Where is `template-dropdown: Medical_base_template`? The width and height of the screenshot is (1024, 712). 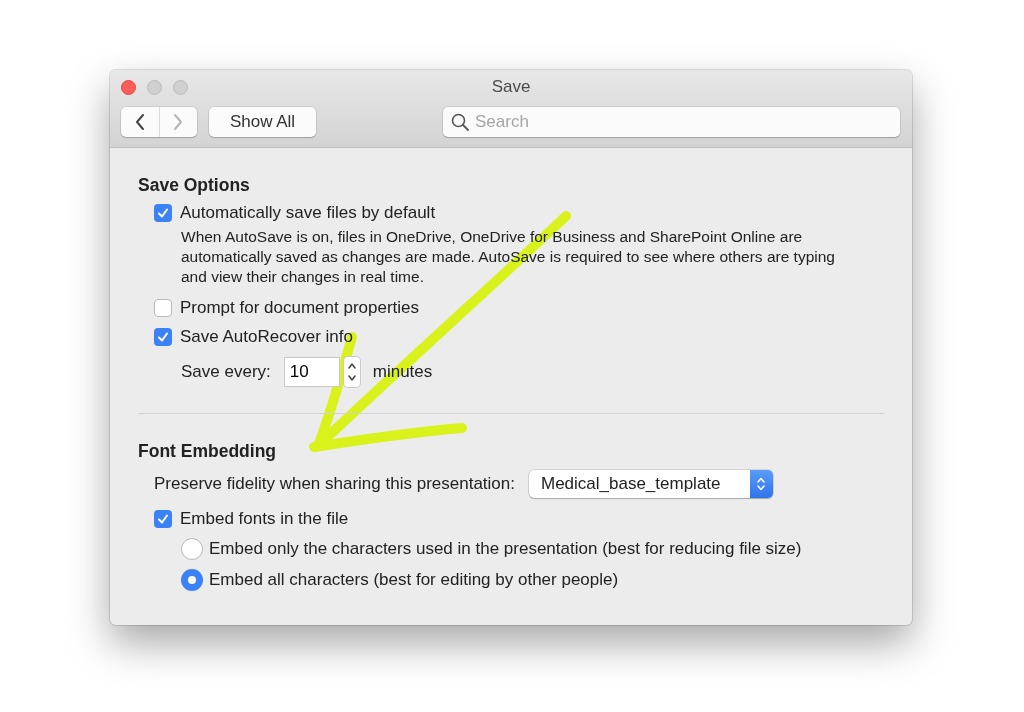 template-dropdown: Medical_base_template is located at coordinates (650, 484).